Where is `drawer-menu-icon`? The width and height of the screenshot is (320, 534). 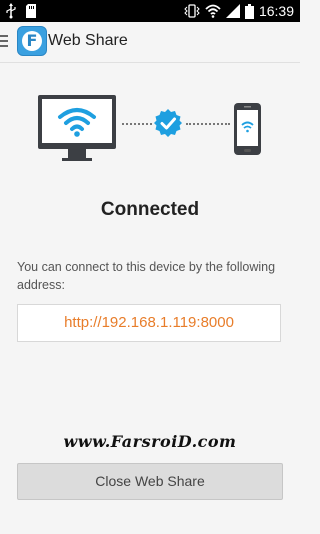
drawer-menu-icon is located at coordinates (4, 42).